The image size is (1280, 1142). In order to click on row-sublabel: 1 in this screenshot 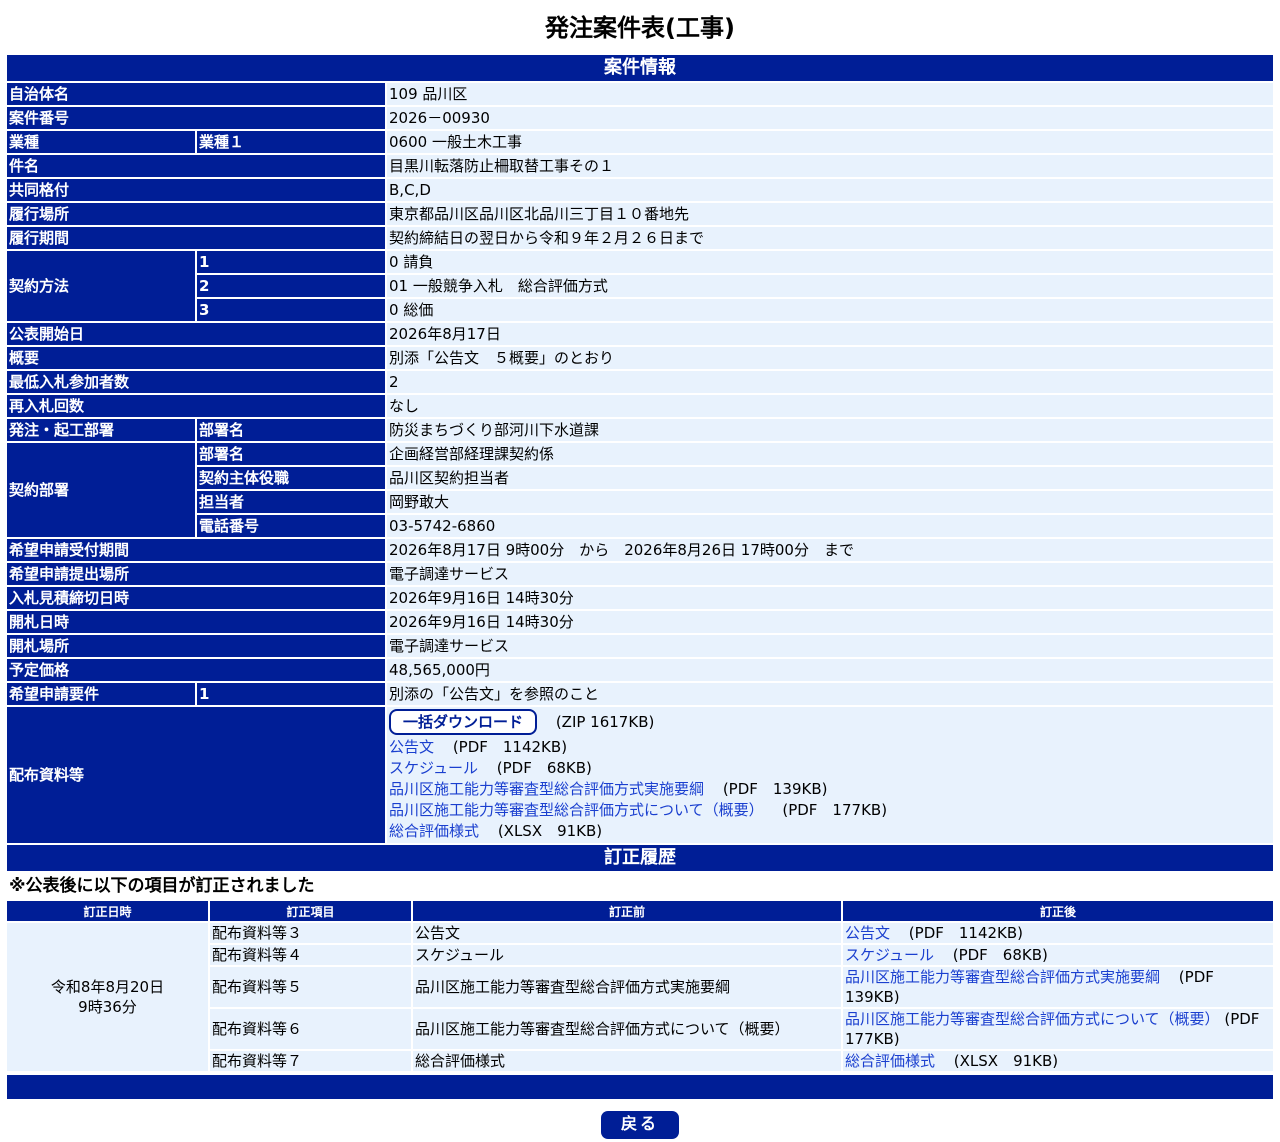, I will do `click(292, 694)`.